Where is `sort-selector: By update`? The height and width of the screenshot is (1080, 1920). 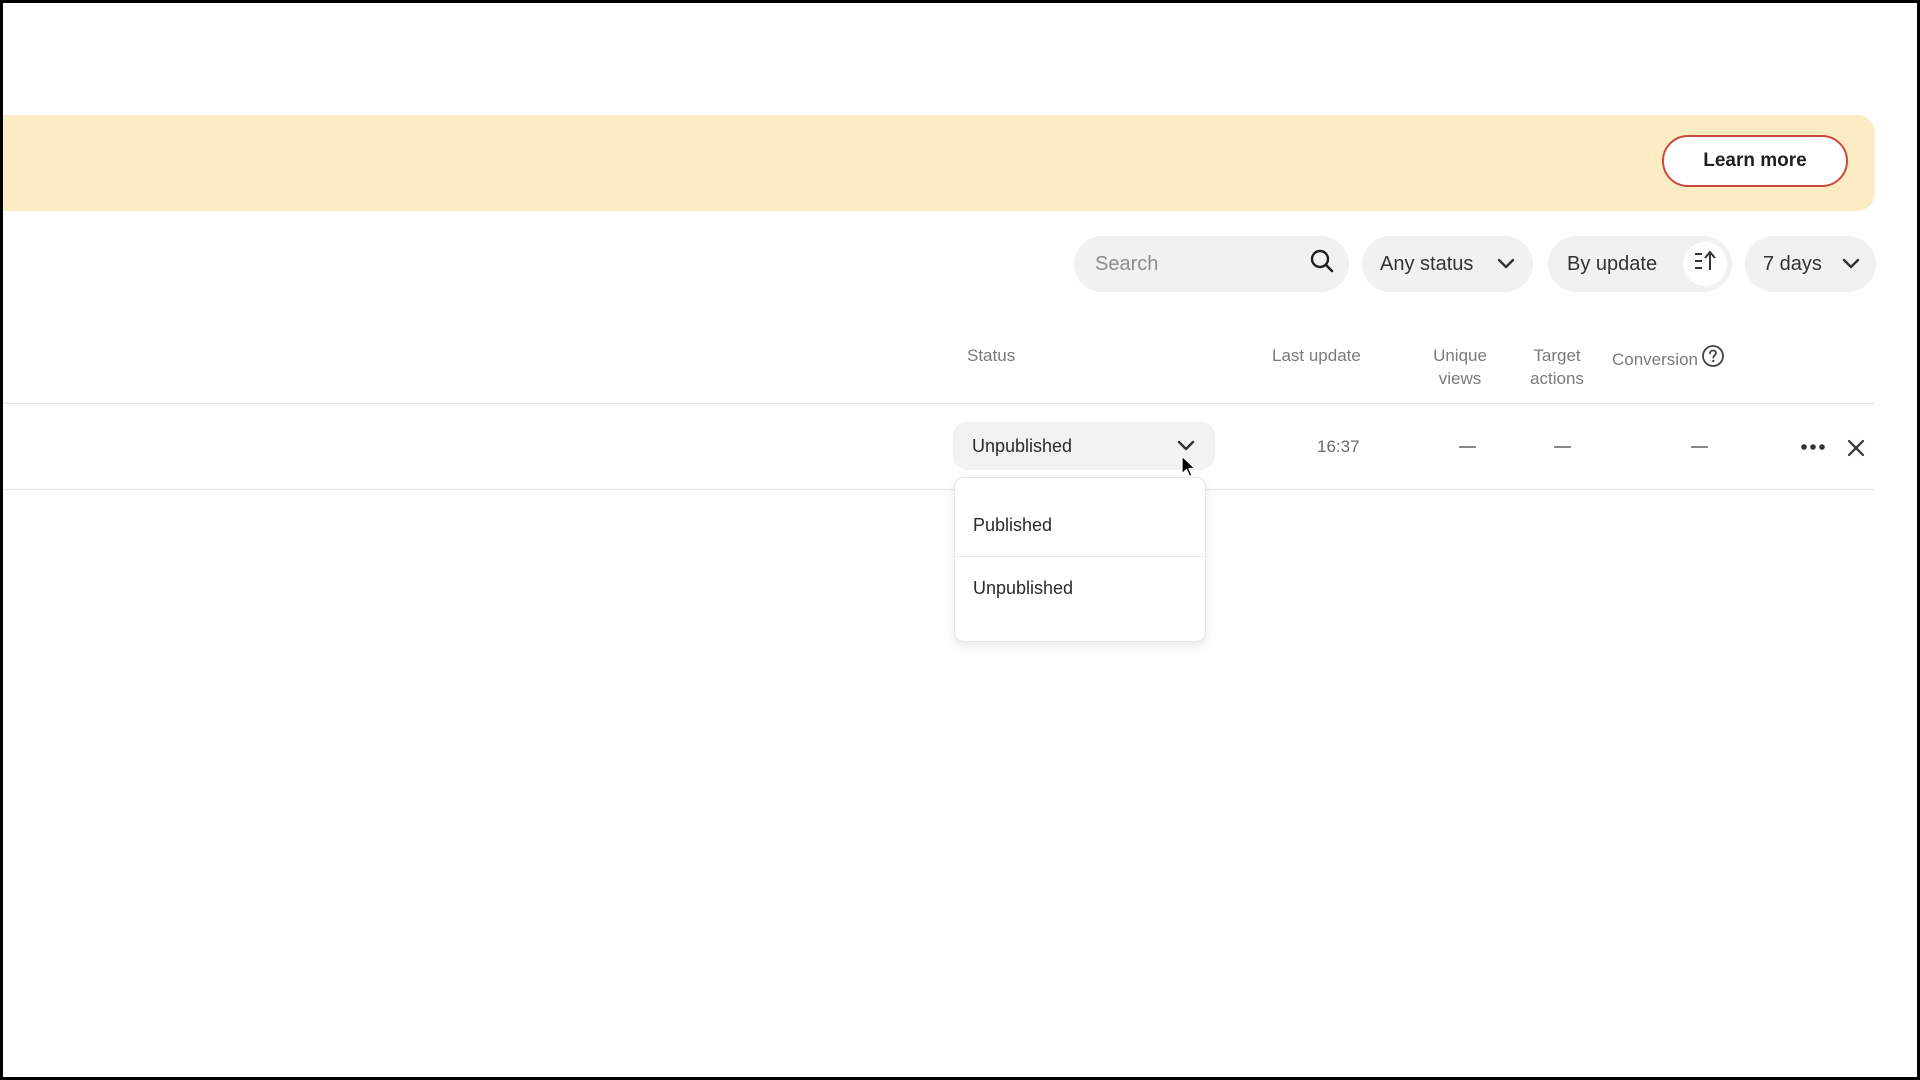
sort-selector: By update is located at coordinates (1640, 264).